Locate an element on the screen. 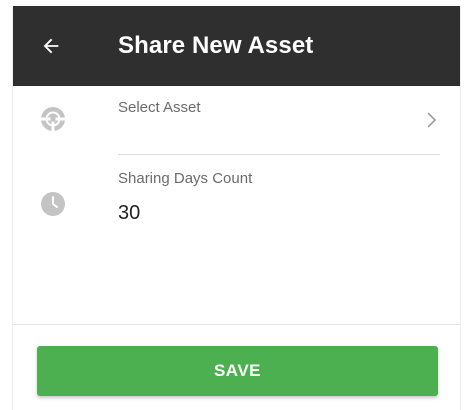 Image resolution: width=465 pixels, height=410 pixels. clock-icon is located at coordinates (53, 204).